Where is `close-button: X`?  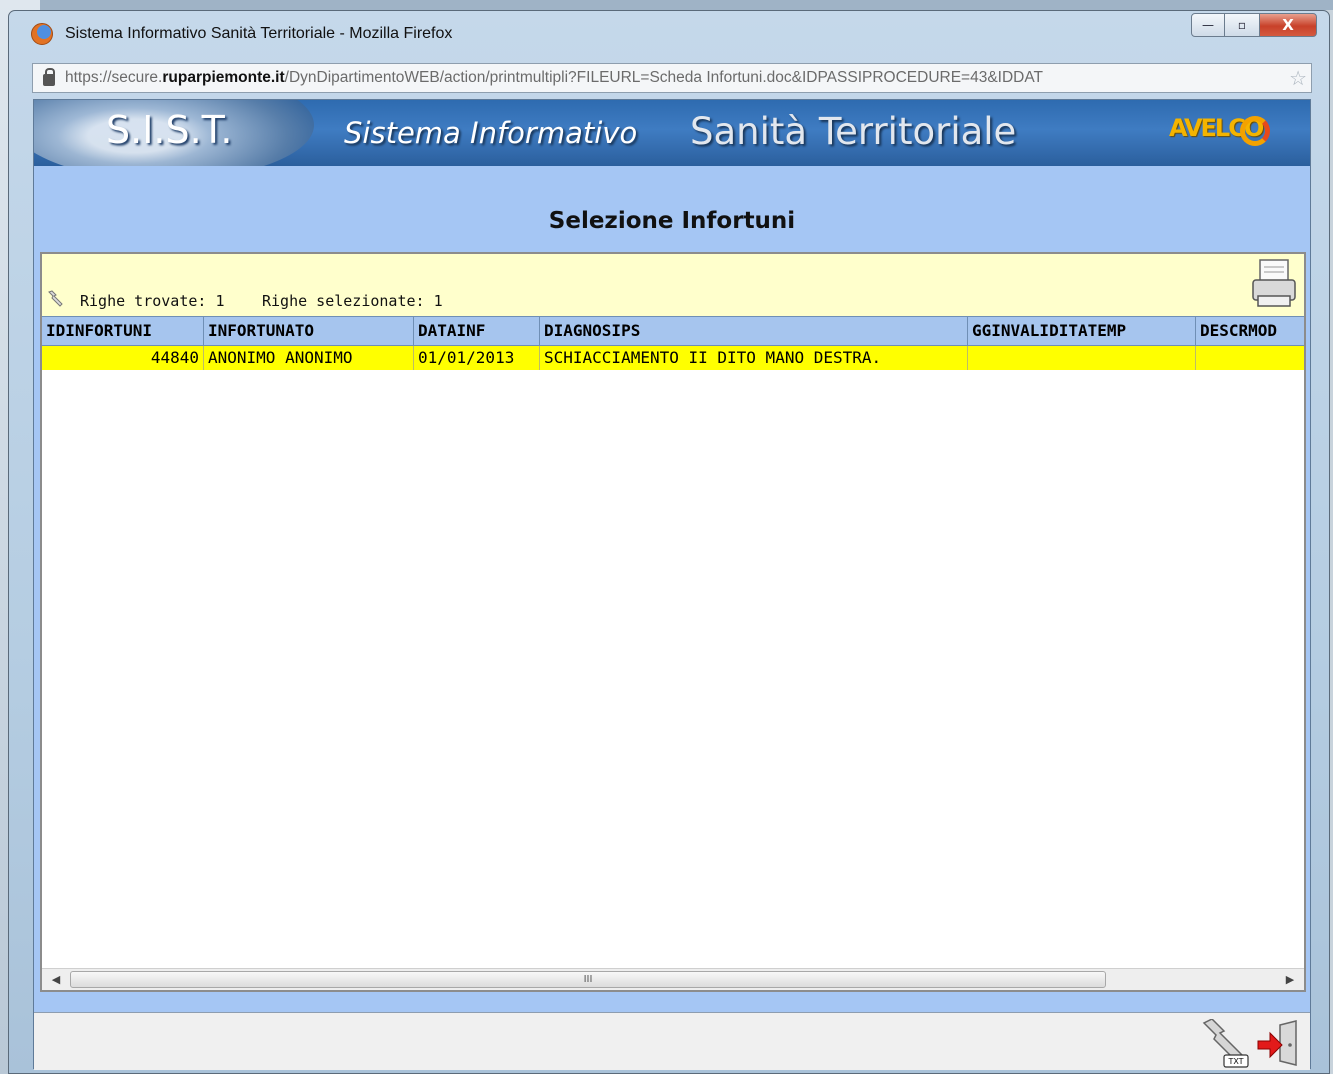 close-button: X is located at coordinates (1288, 25).